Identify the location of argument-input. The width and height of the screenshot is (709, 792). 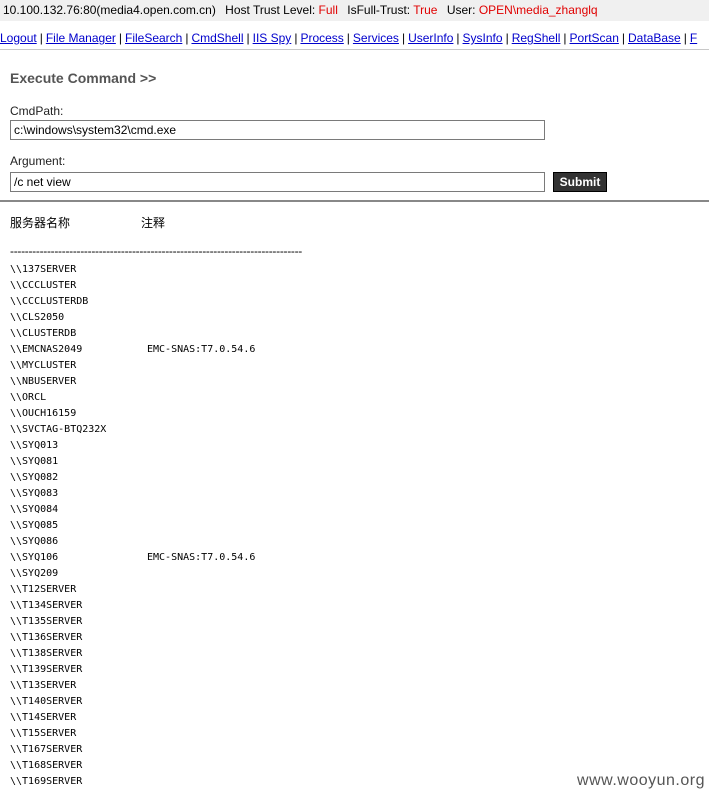
(277, 182).